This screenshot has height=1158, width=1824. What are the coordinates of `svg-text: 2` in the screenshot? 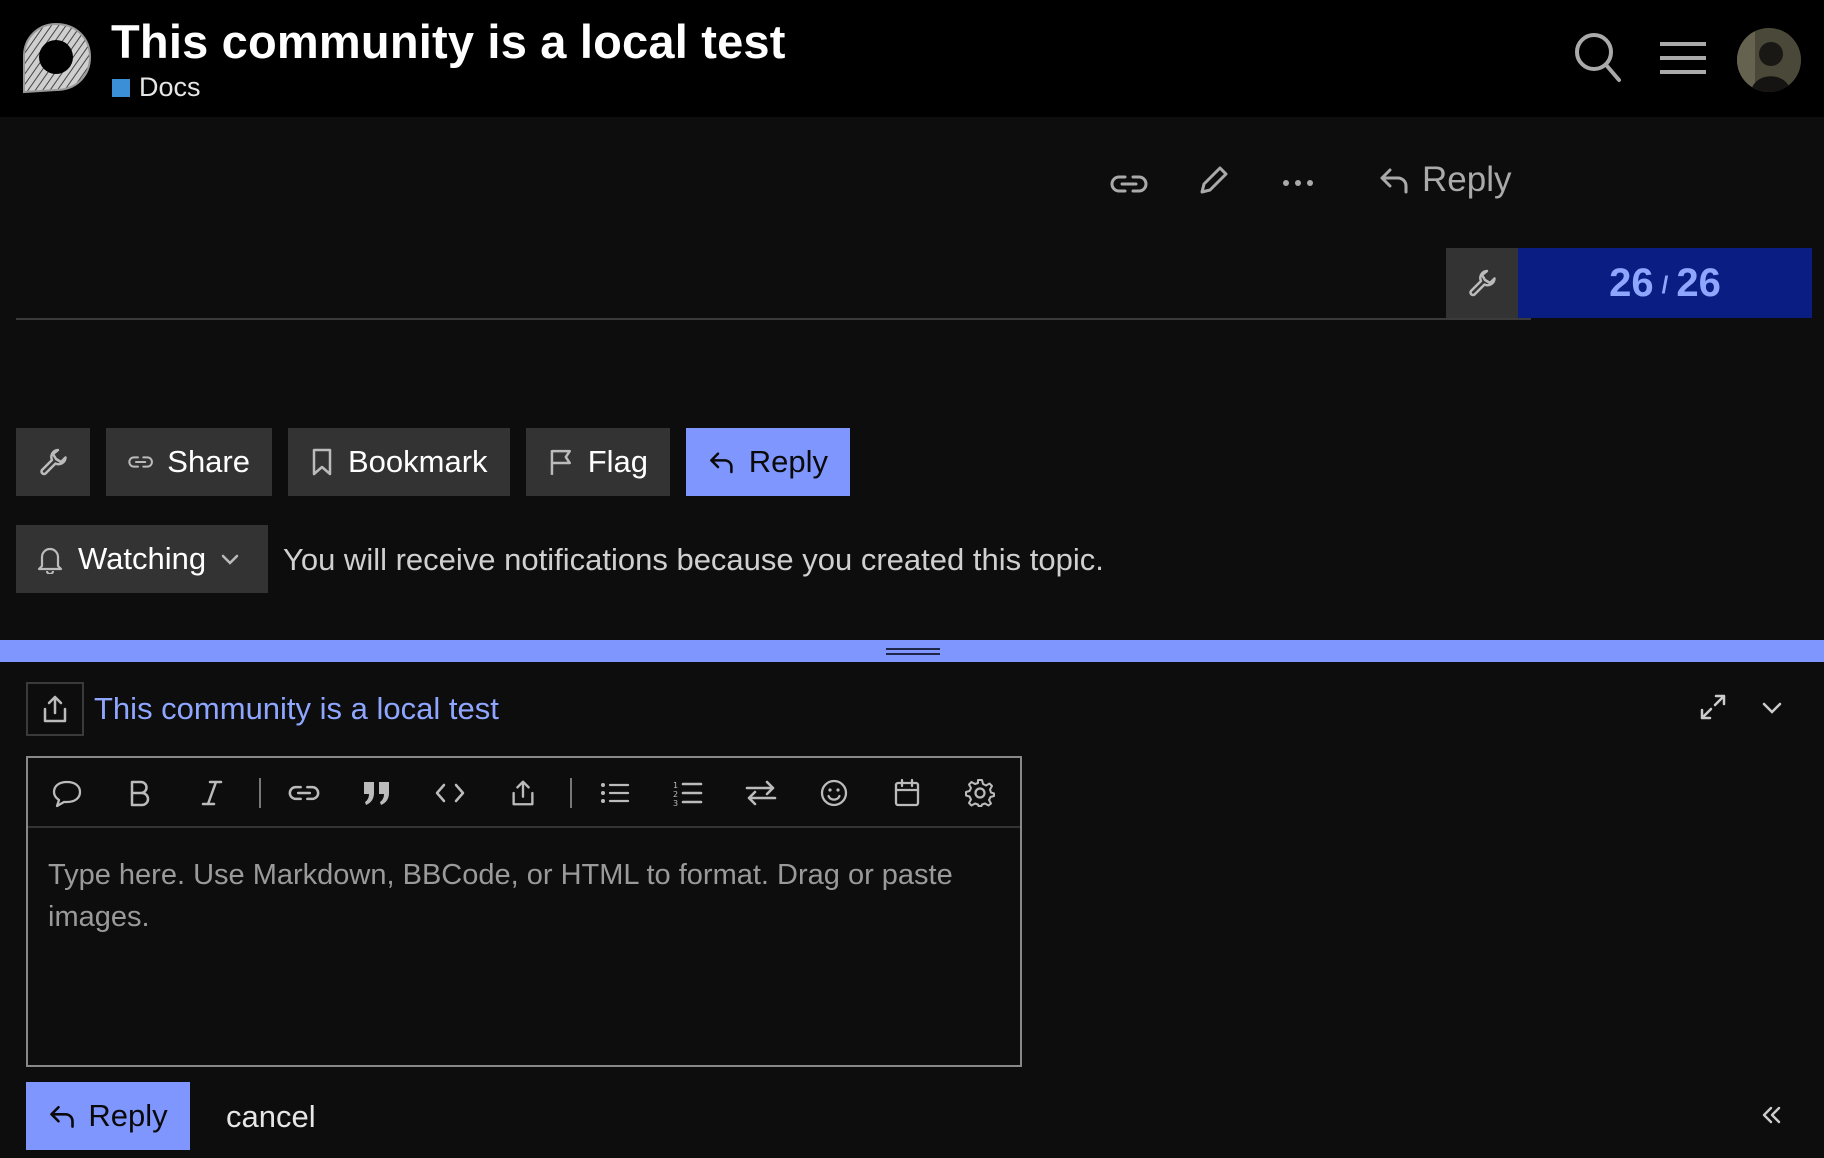 It's located at (675, 794).